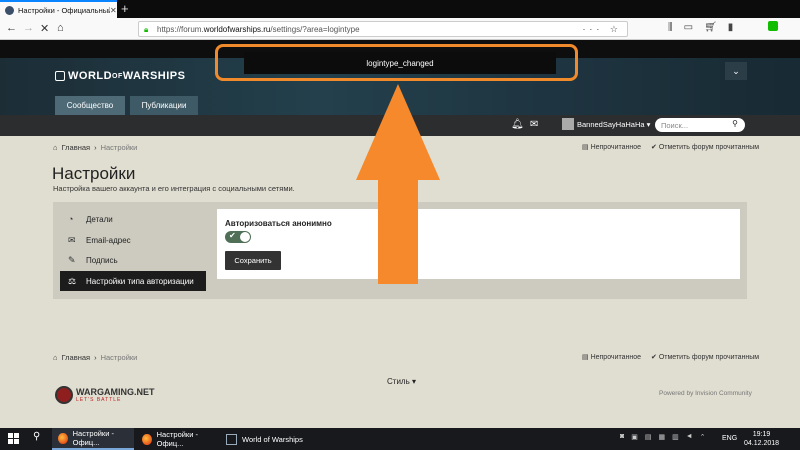  Describe the element at coordinates (72, 259) in the screenshot. I see `pencil-icon: ✎` at that location.